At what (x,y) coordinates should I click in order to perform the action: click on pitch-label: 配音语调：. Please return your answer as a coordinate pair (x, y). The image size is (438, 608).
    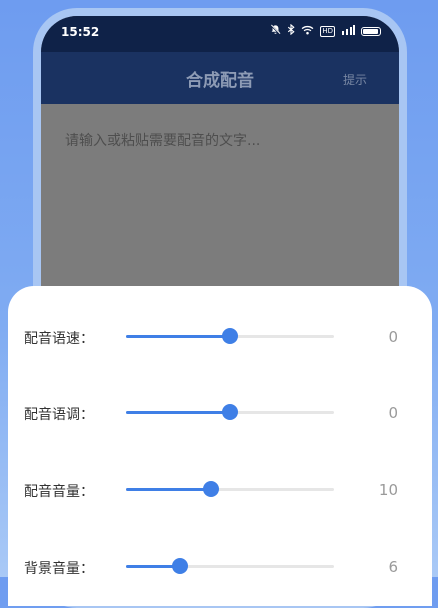
    Looking at the image, I should click on (59, 415).